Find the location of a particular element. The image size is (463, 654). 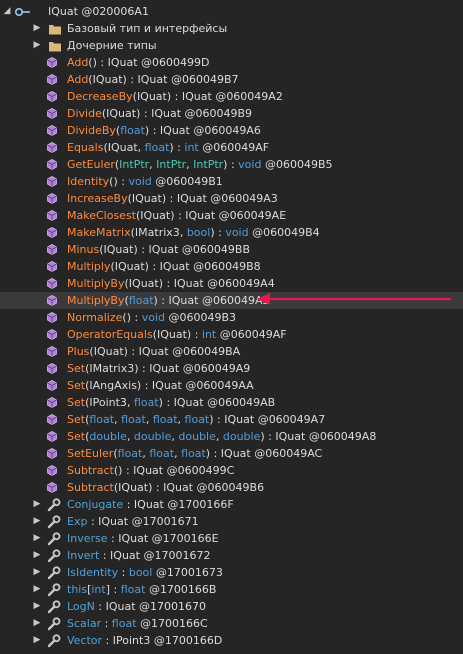

method-row: Identity() : void @060049B1 is located at coordinates (231, 181).